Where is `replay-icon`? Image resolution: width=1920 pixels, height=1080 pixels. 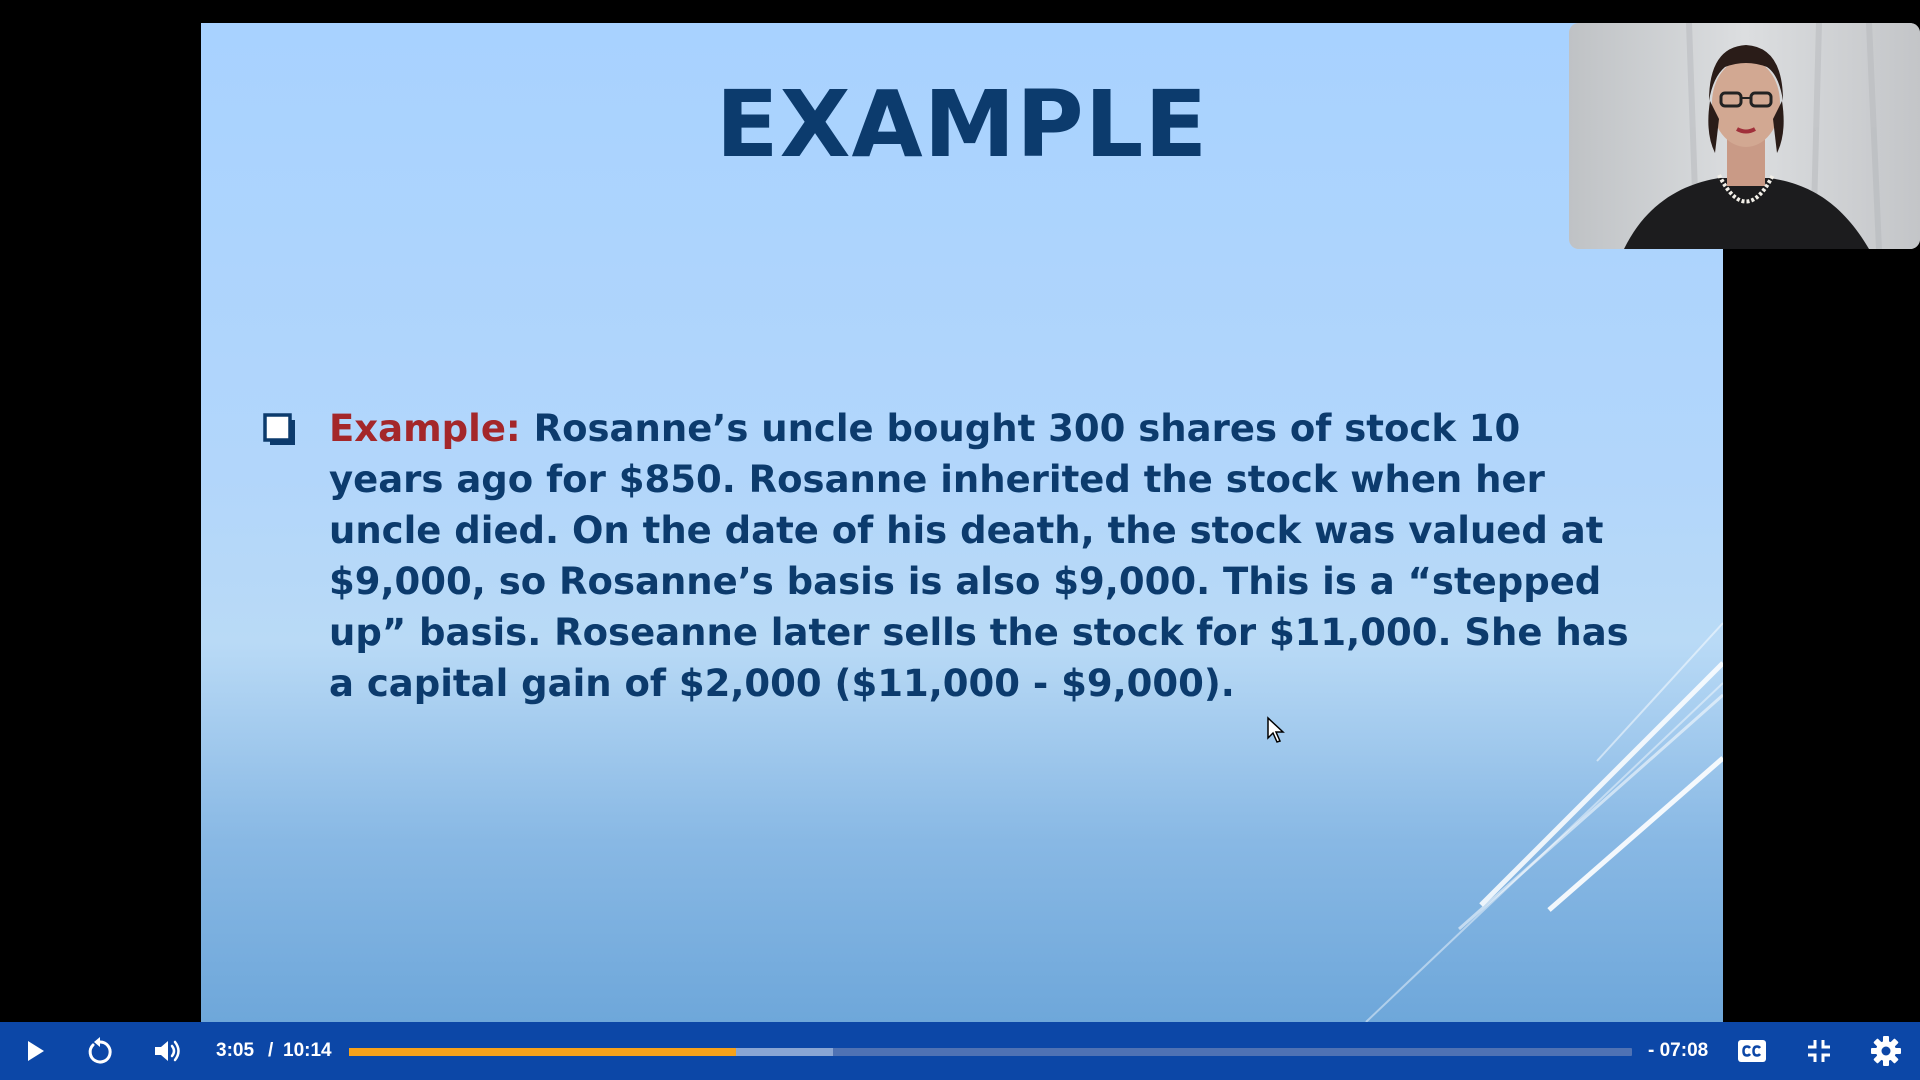 replay-icon is located at coordinates (100, 1050).